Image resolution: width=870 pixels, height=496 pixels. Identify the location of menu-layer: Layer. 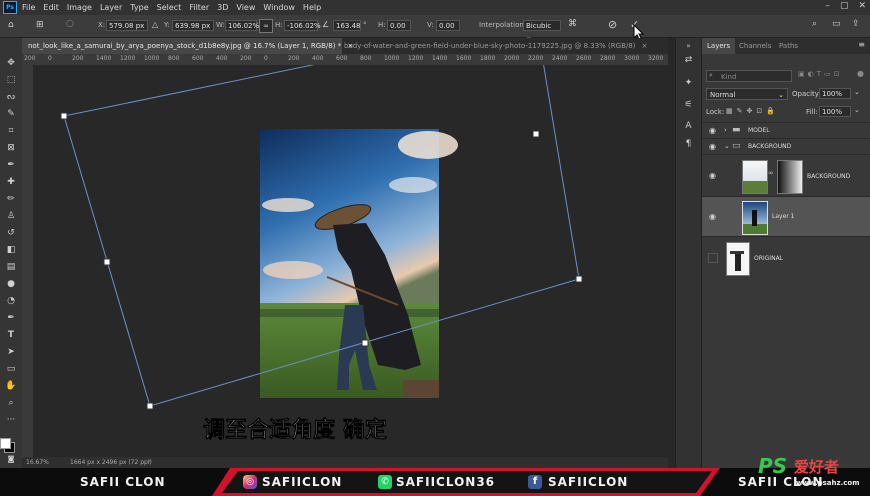
(111, 7).